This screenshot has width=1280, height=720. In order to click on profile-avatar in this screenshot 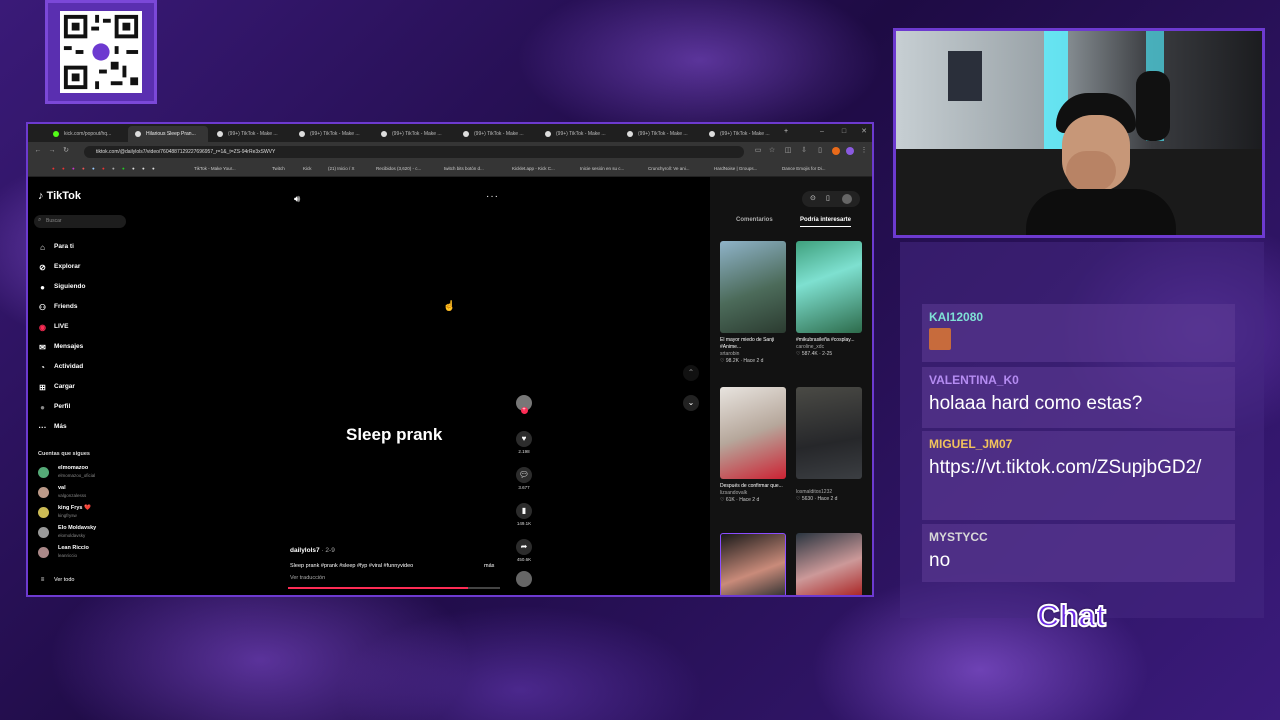, I will do `click(836, 151)`.